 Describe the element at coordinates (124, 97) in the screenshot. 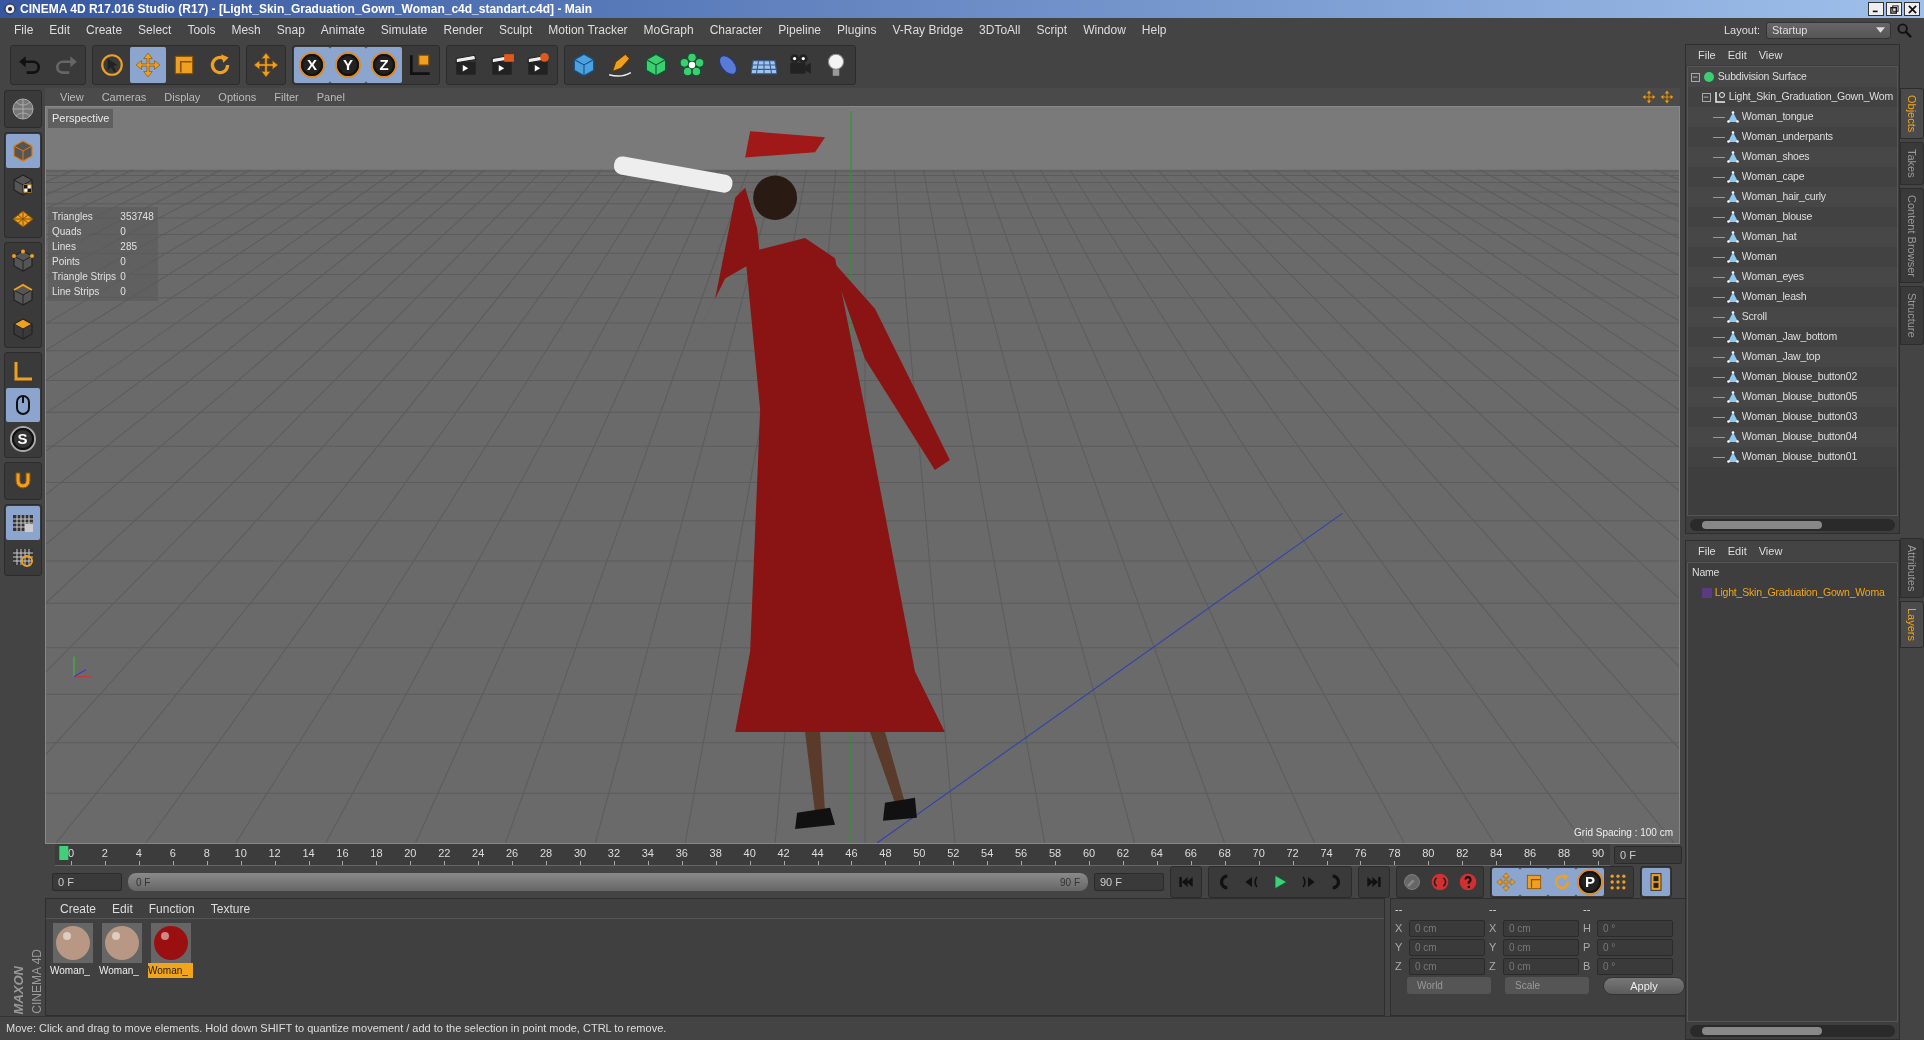

I see `viewport-menu-item: Cameras` at that location.